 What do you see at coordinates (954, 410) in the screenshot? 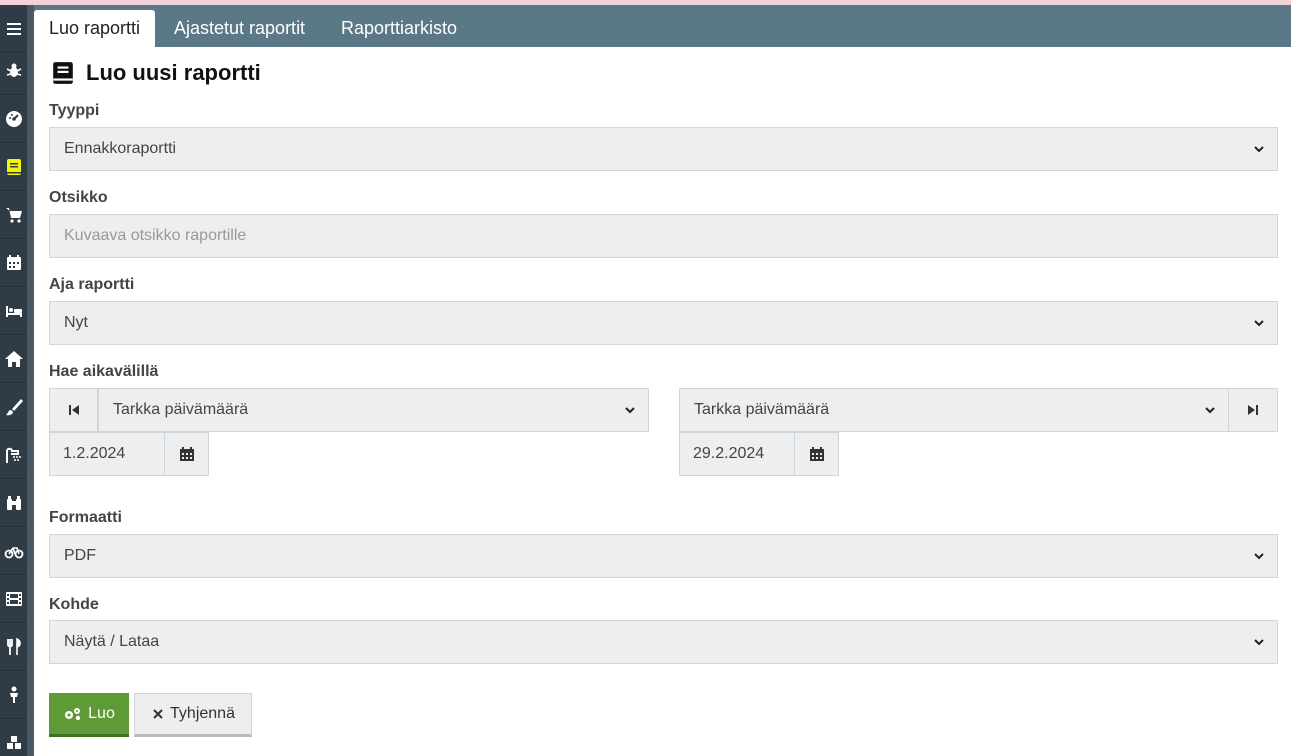
I see `range-end-mode-select: Tarkka päivämäärä` at bounding box center [954, 410].